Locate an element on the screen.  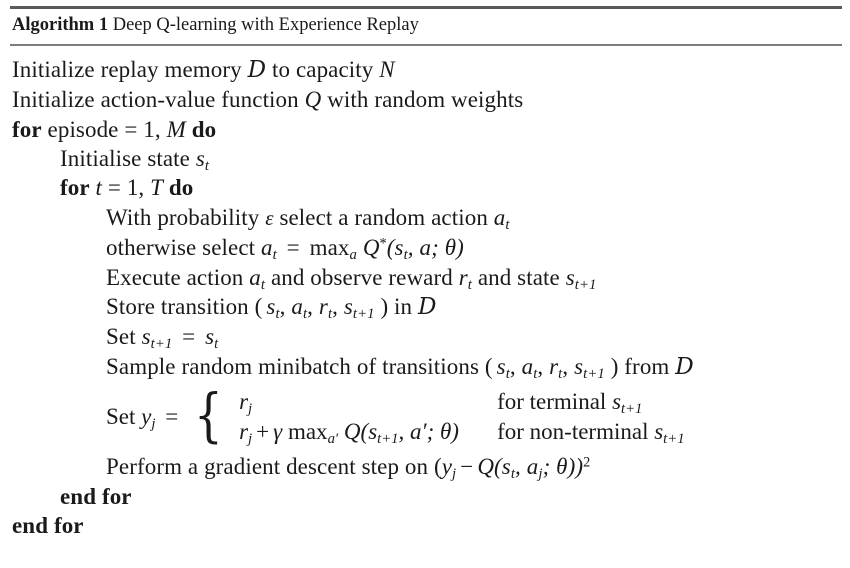
line12-y-subscript: j is located at coordinates (153, 424).